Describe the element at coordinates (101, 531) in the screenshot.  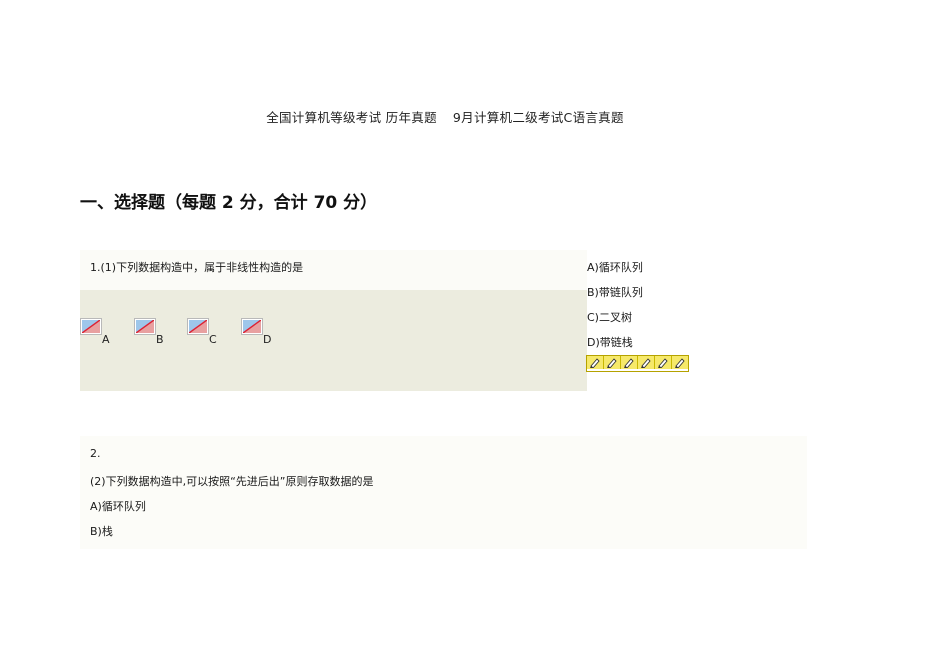
I see `question-2-option-b: B)栈` at that location.